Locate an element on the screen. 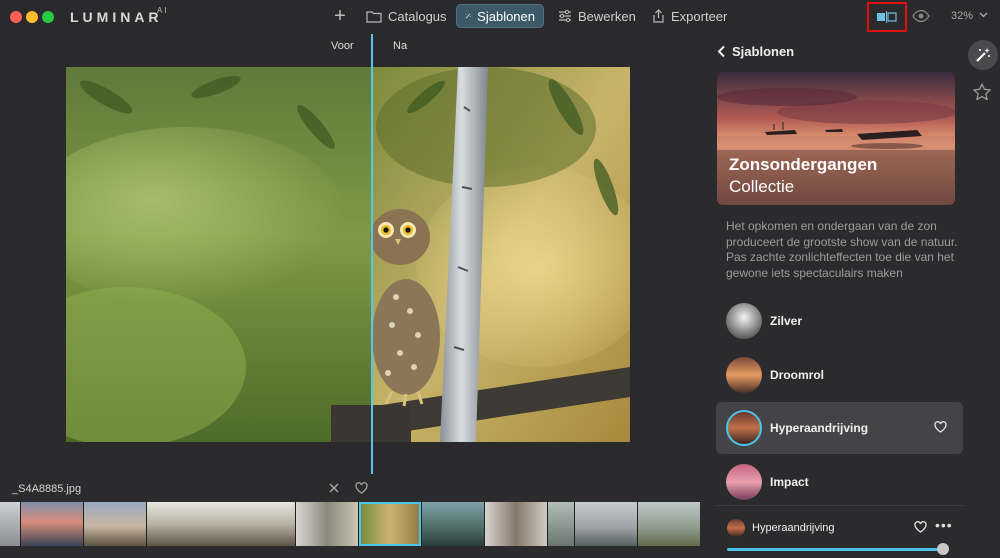  tab-export-label: Exporteer is located at coordinates (699, 16).